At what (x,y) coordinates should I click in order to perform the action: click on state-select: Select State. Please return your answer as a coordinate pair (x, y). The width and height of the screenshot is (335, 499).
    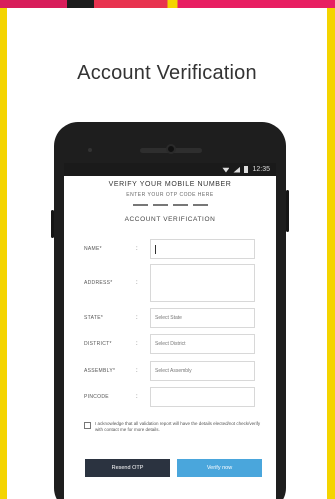
    Looking at the image, I should click on (202, 318).